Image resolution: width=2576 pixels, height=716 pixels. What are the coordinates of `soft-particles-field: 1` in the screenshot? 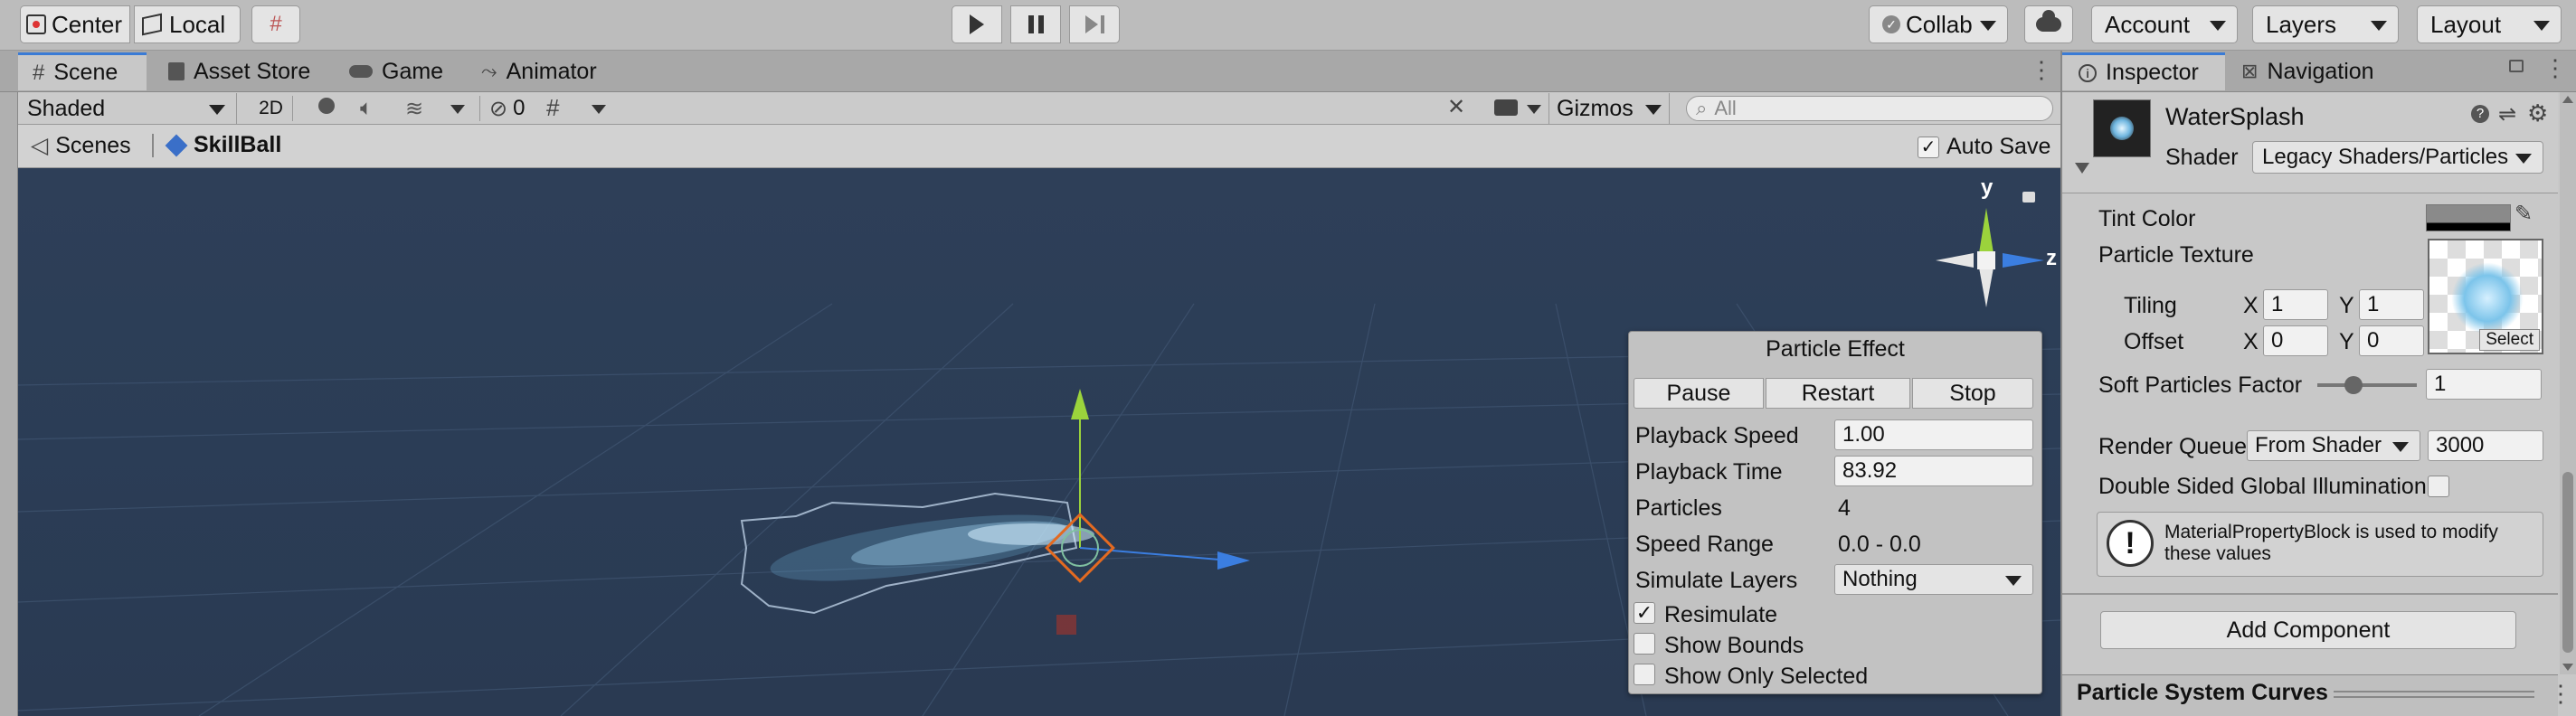 It's located at (2484, 385).